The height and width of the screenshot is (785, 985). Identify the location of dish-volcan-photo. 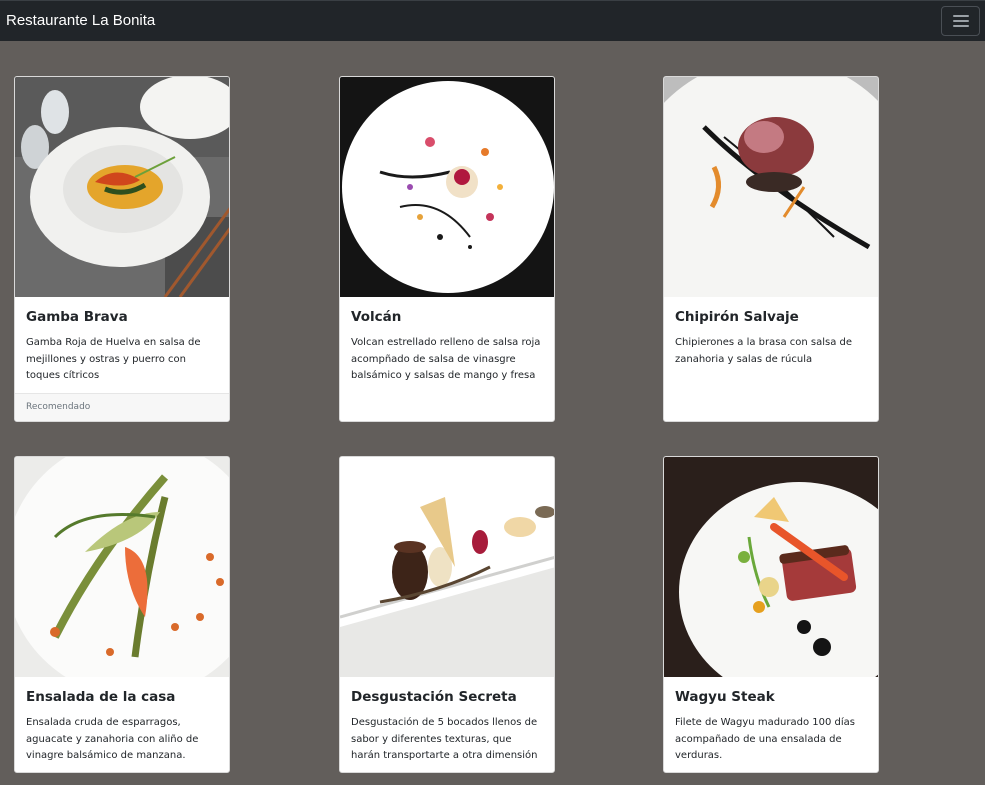
(447, 187).